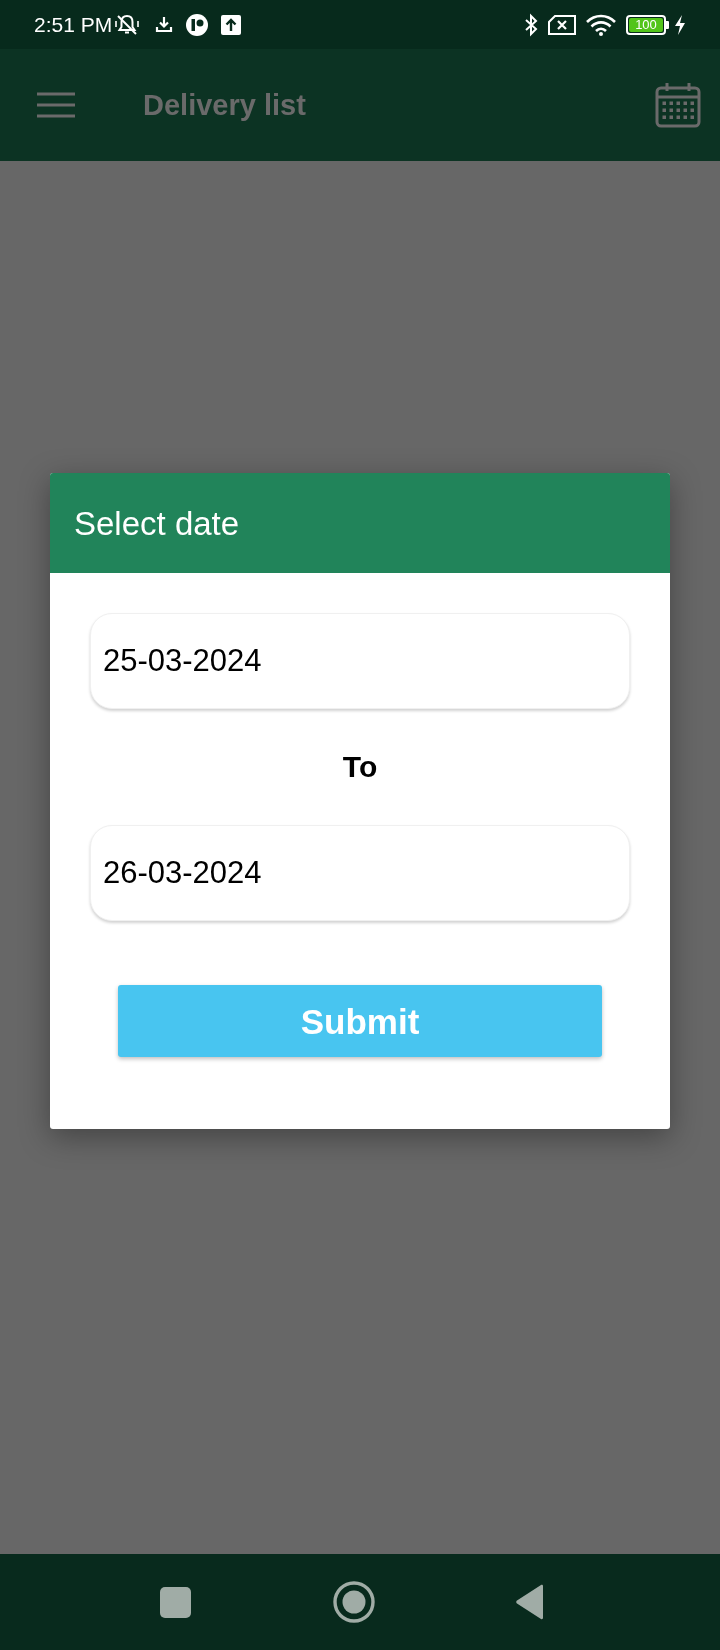 This screenshot has height=1650, width=720. I want to click on card-x-icon, so click(562, 24).